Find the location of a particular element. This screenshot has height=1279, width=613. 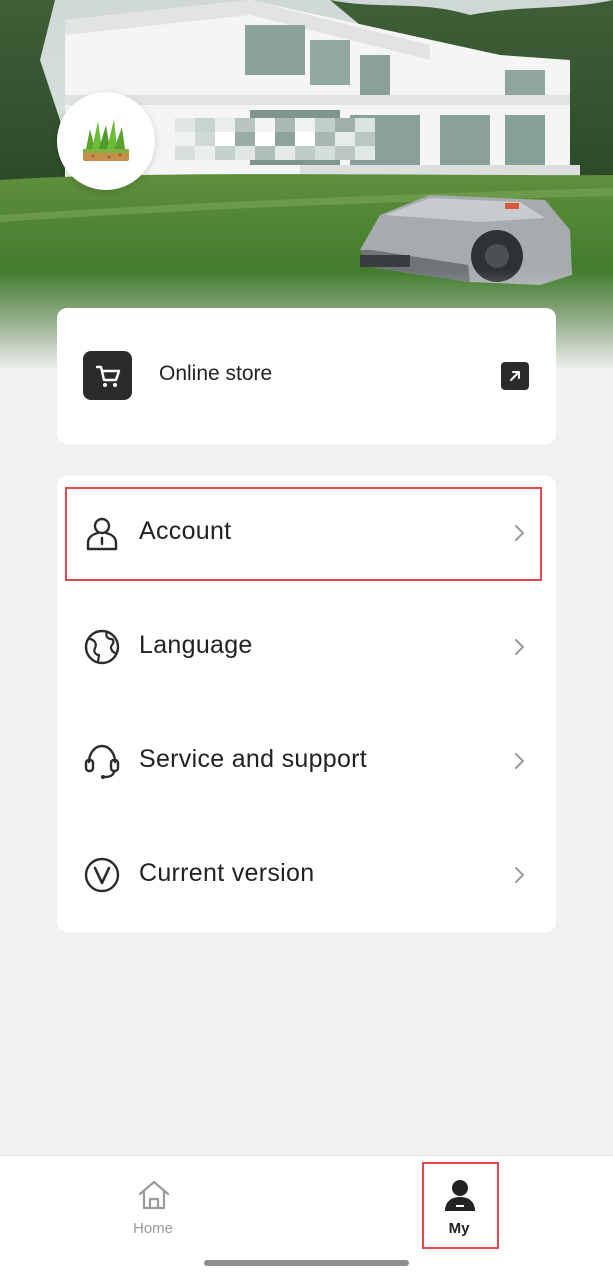

grass-icon is located at coordinates (106, 140).